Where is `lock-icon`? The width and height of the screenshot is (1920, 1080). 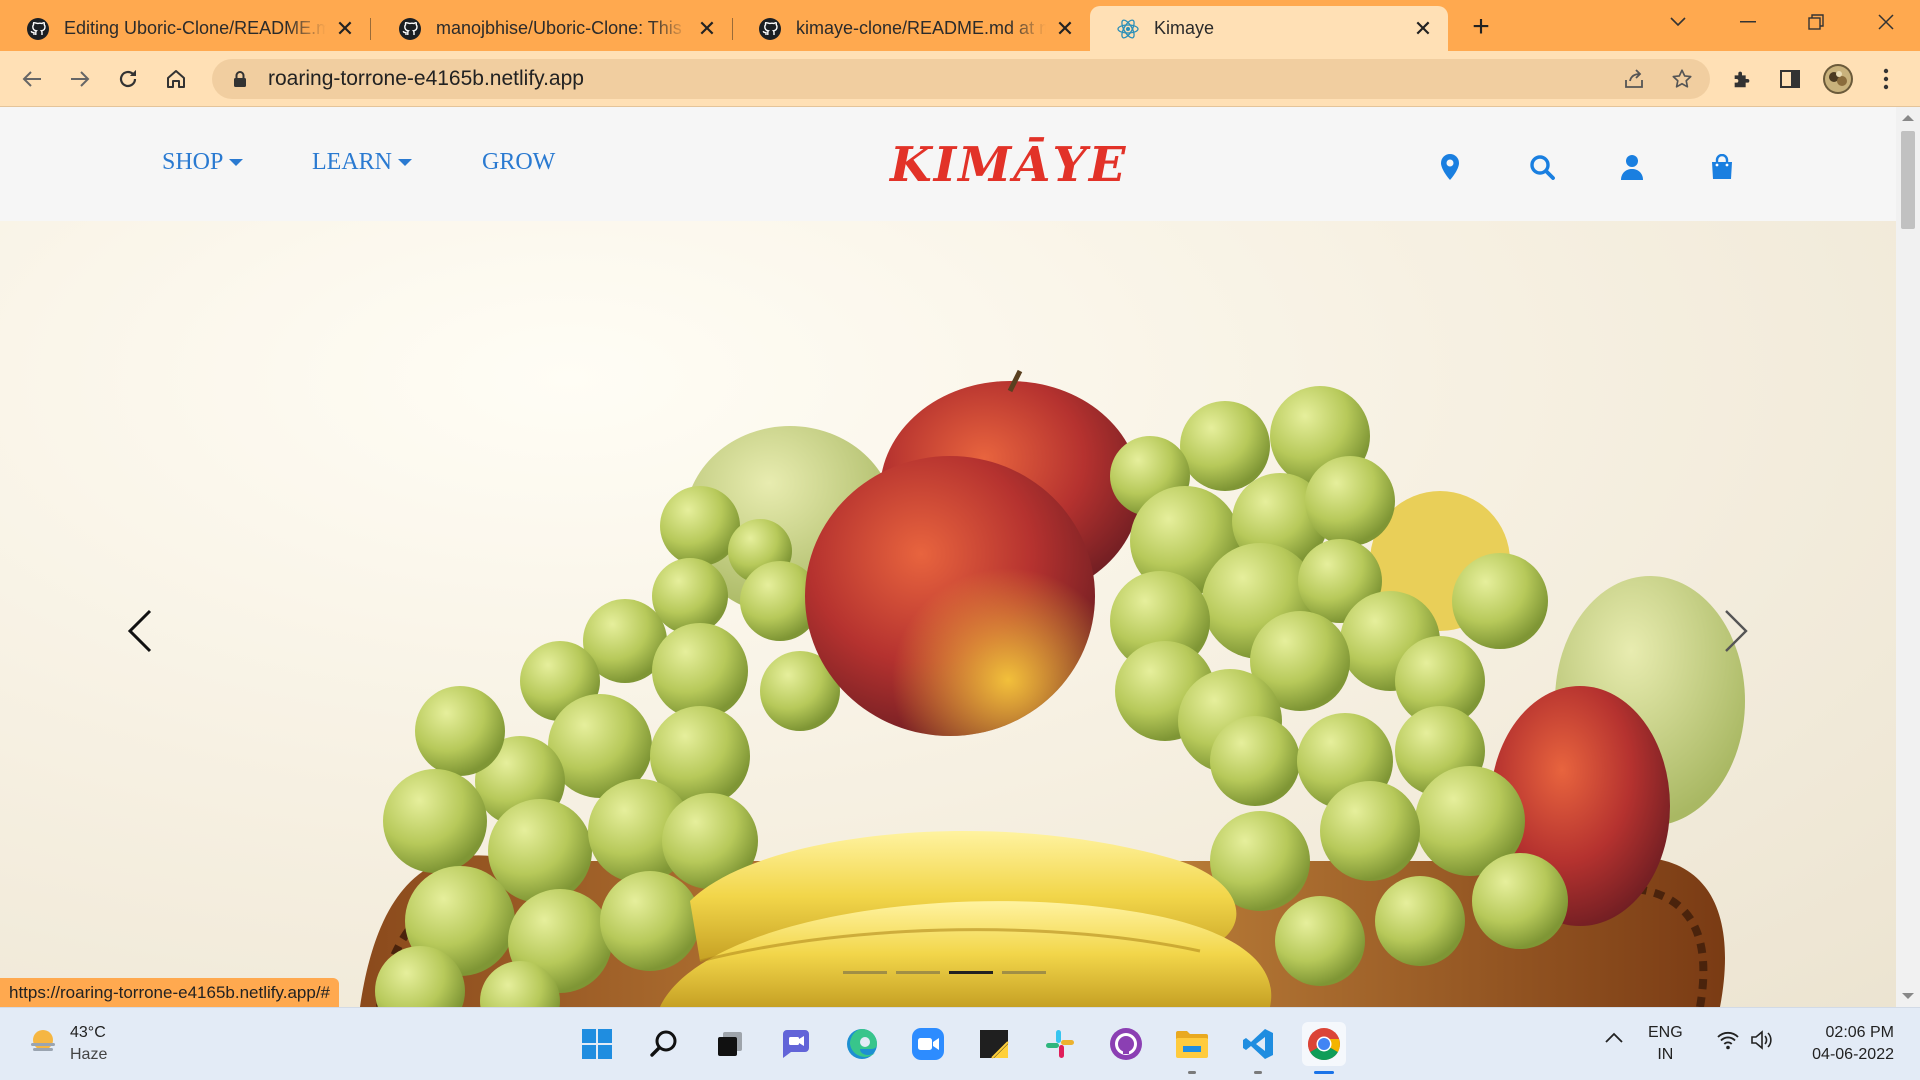 lock-icon is located at coordinates (240, 79).